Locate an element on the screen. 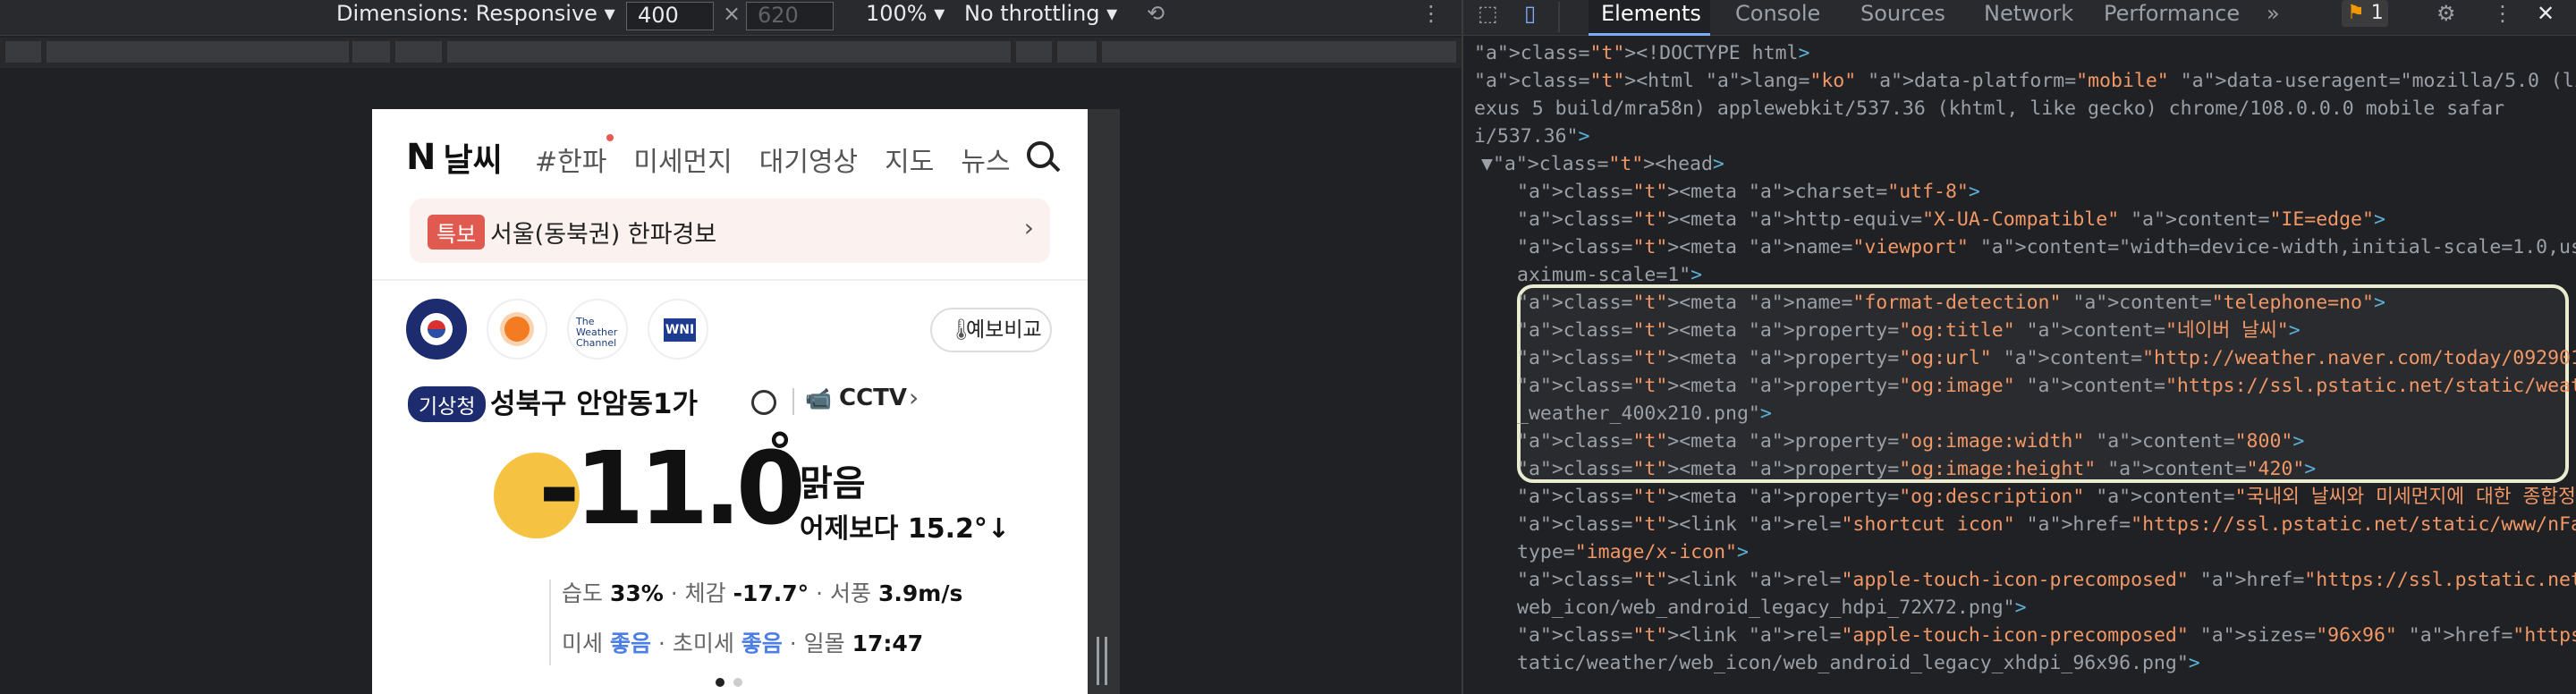 This screenshot has width=2576, height=694. weather-details-row: 습도 33% · 체감 -17.7° · 서풍 3.9m/s is located at coordinates (762, 593).